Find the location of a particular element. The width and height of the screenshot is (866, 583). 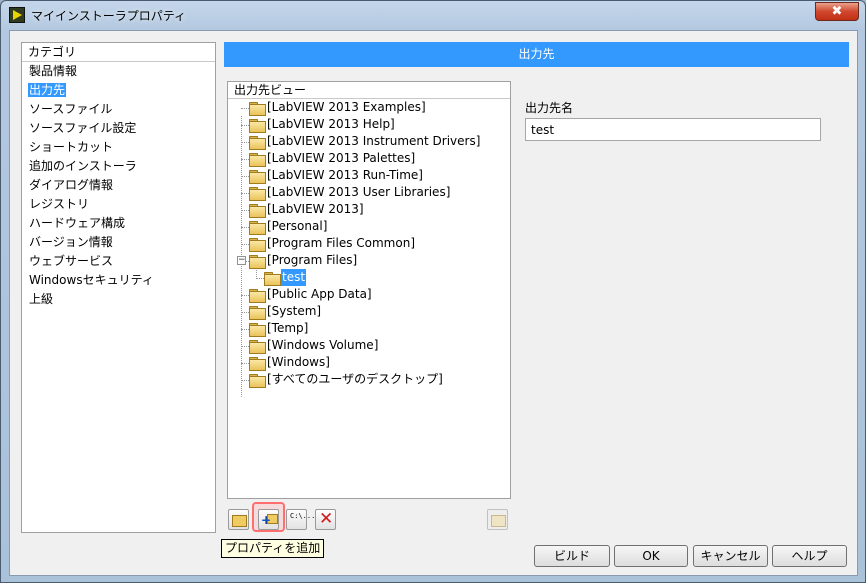

tree-item: [LabVIEW 2013 Examples] is located at coordinates (368, 107).